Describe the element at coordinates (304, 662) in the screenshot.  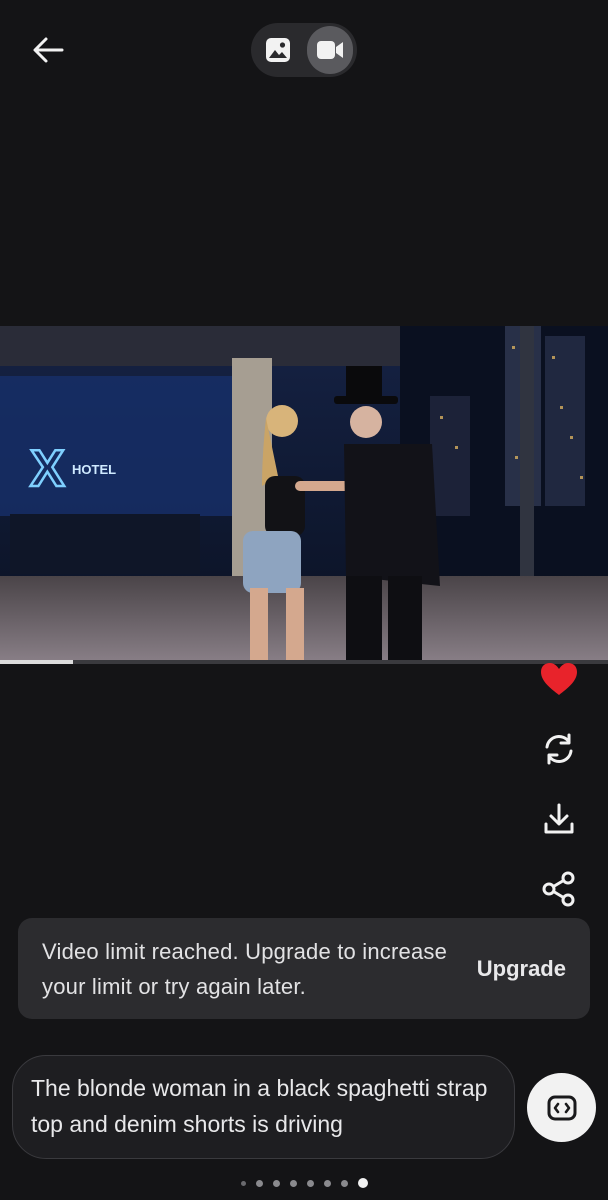
I see `video-progress-bar` at that location.